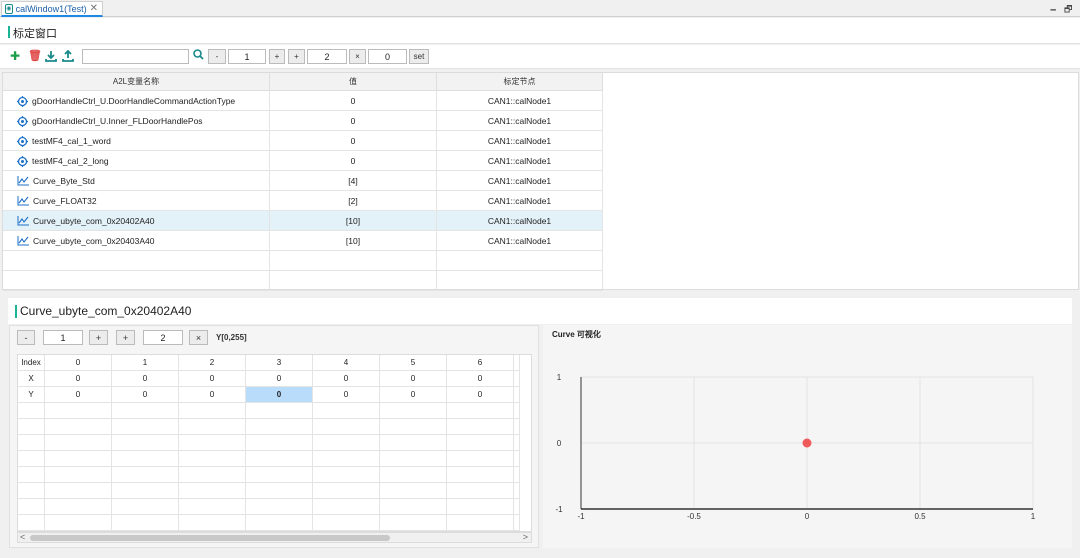  Describe the element at coordinates (198, 54) in the screenshot. I see `search-icon` at that location.